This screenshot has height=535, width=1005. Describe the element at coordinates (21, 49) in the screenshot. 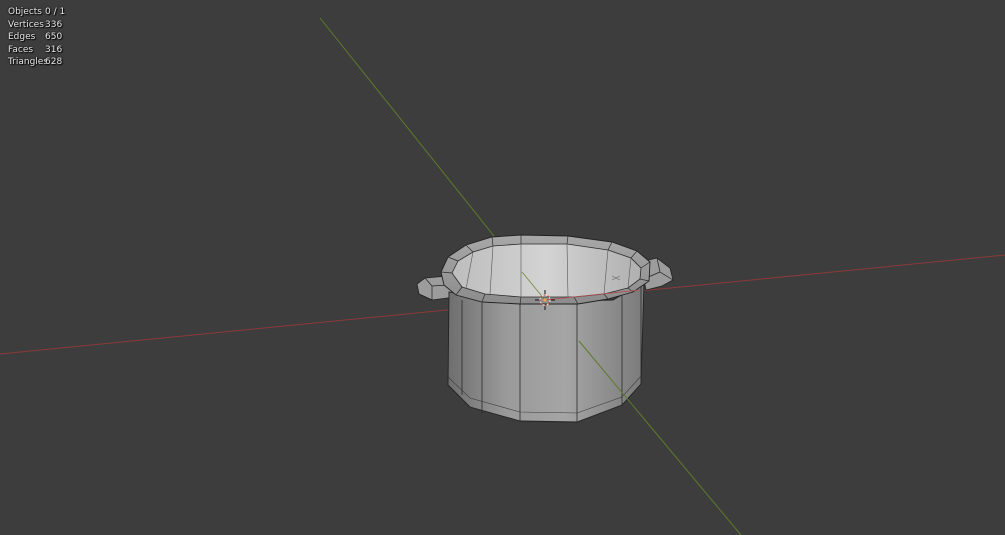

I see `stat-label: Faces` at that location.